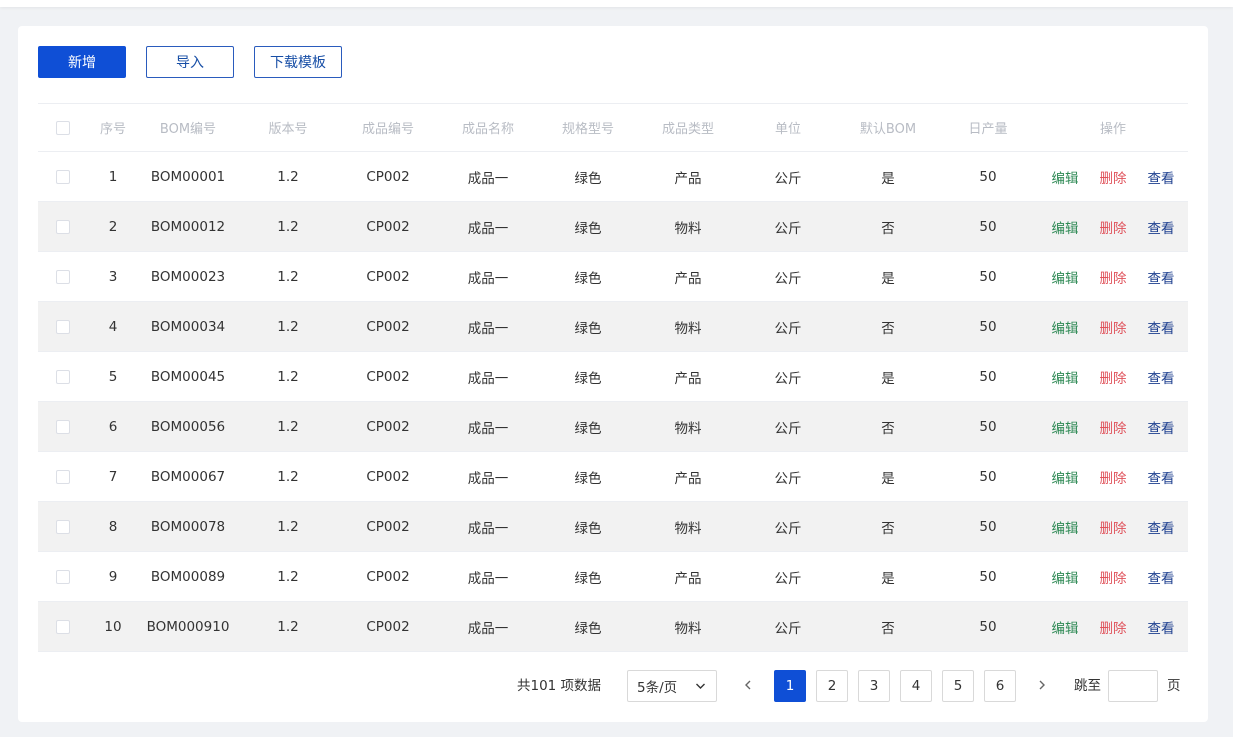 The width and height of the screenshot is (1233, 737). Describe the element at coordinates (298, 62) in the screenshot. I see `download-template-button: 下载模板` at that location.